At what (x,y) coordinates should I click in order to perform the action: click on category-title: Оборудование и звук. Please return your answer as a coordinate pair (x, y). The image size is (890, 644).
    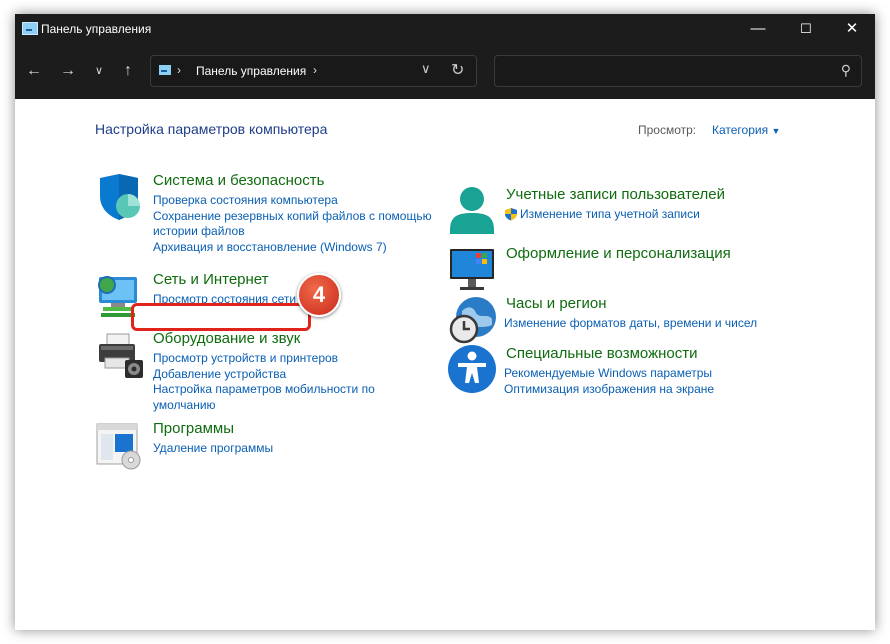
    Looking at the image, I should click on (226, 338).